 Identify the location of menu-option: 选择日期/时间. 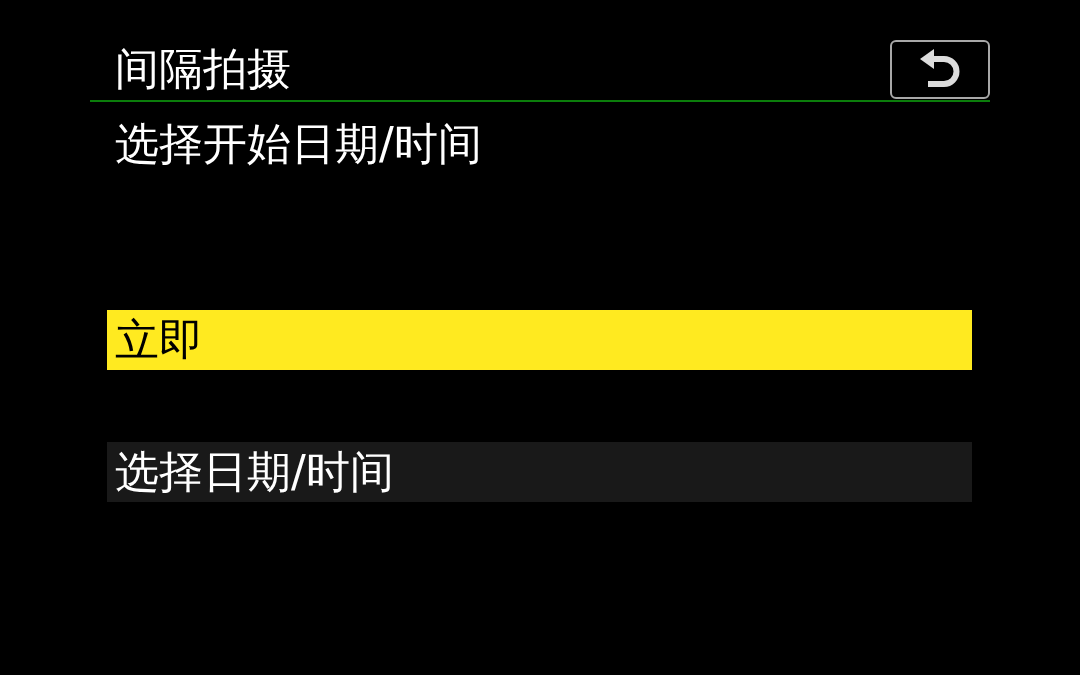
(539, 472).